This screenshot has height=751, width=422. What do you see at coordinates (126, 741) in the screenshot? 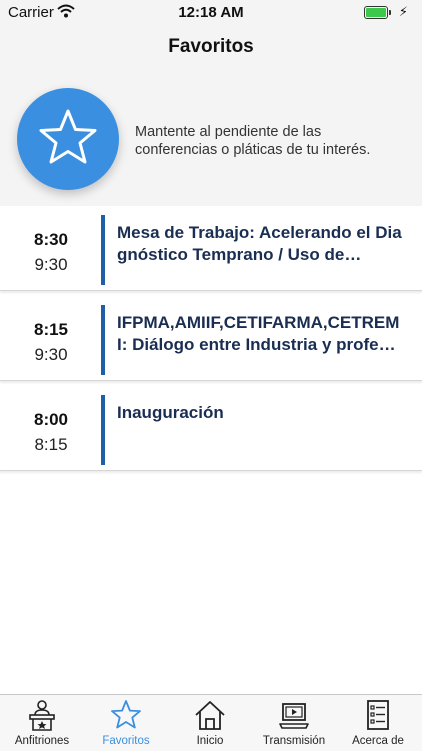
I see `tab-label: Favoritos` at bounding box center [126, 741].